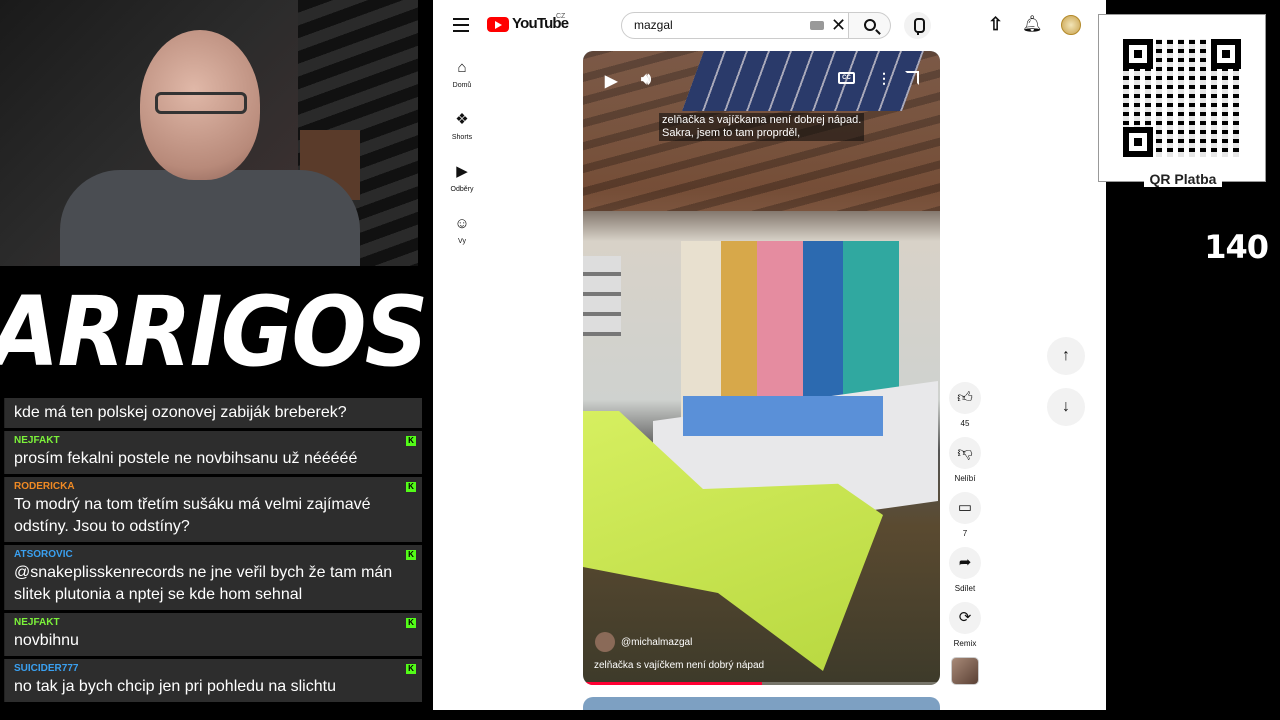 The image size is (1280, 720). Describe the element at coordinates (965, 453) in the screenshot. I see `dislike-icon: 👎︎` at that location.